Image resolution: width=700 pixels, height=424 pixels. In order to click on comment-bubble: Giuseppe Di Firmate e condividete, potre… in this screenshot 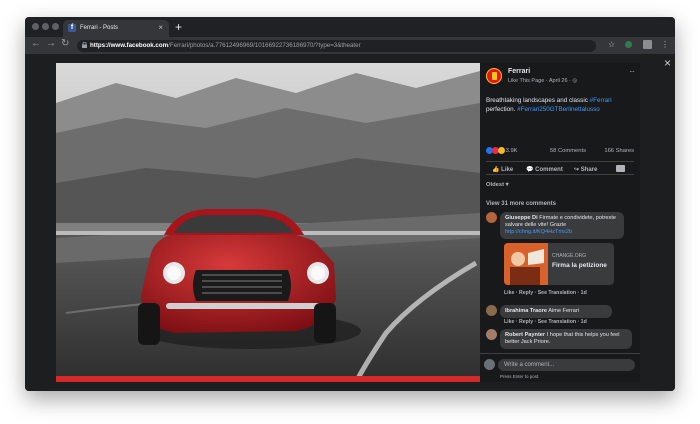, I will do `click(562, 225)`.